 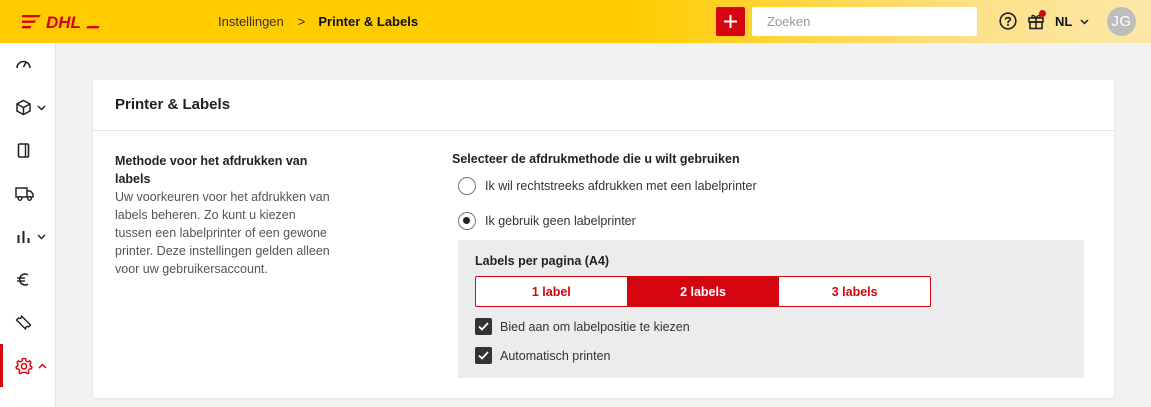 I want to click on radio-button, so click(x=467, y=186).